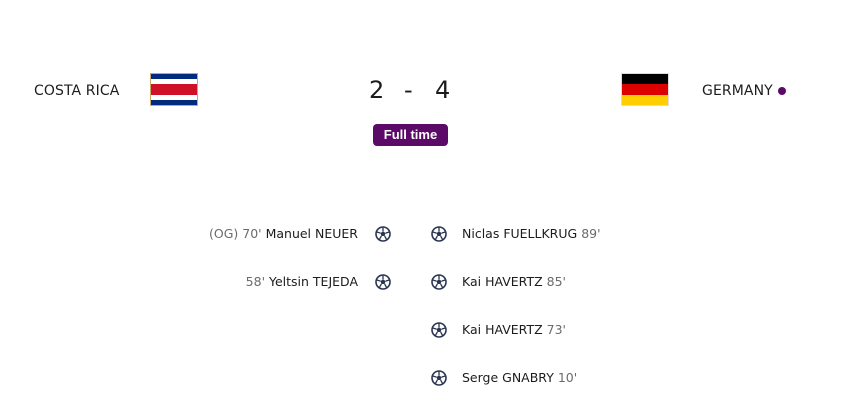 The image size is (845, 412). I want to click on goal-minute: 89', so click(591, 233).